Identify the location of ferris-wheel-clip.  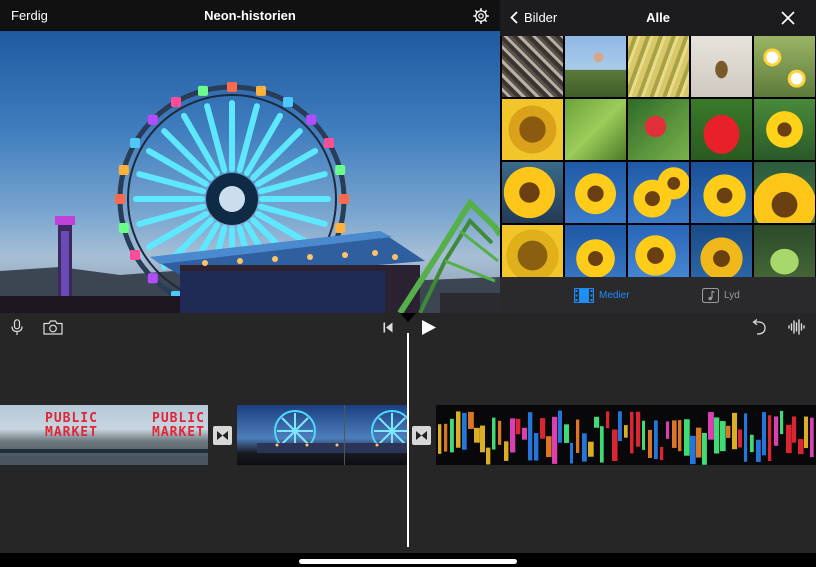
(322, 435).